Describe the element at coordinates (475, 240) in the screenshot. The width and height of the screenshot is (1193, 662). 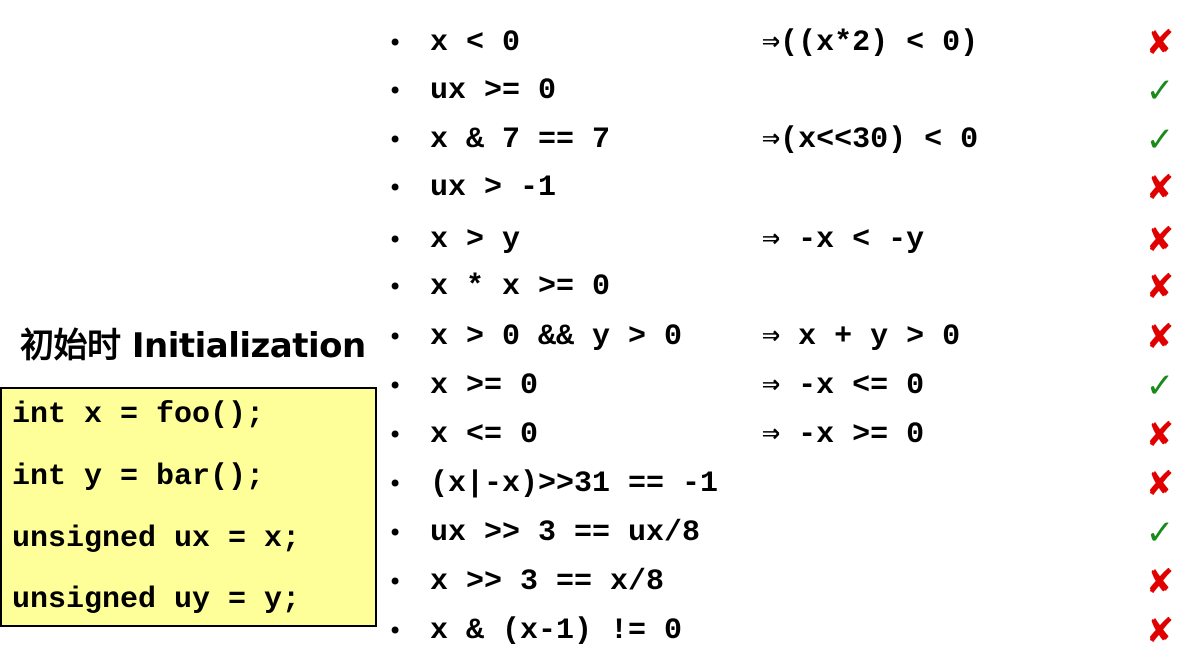
I see `expression-text: x > y` at that location.